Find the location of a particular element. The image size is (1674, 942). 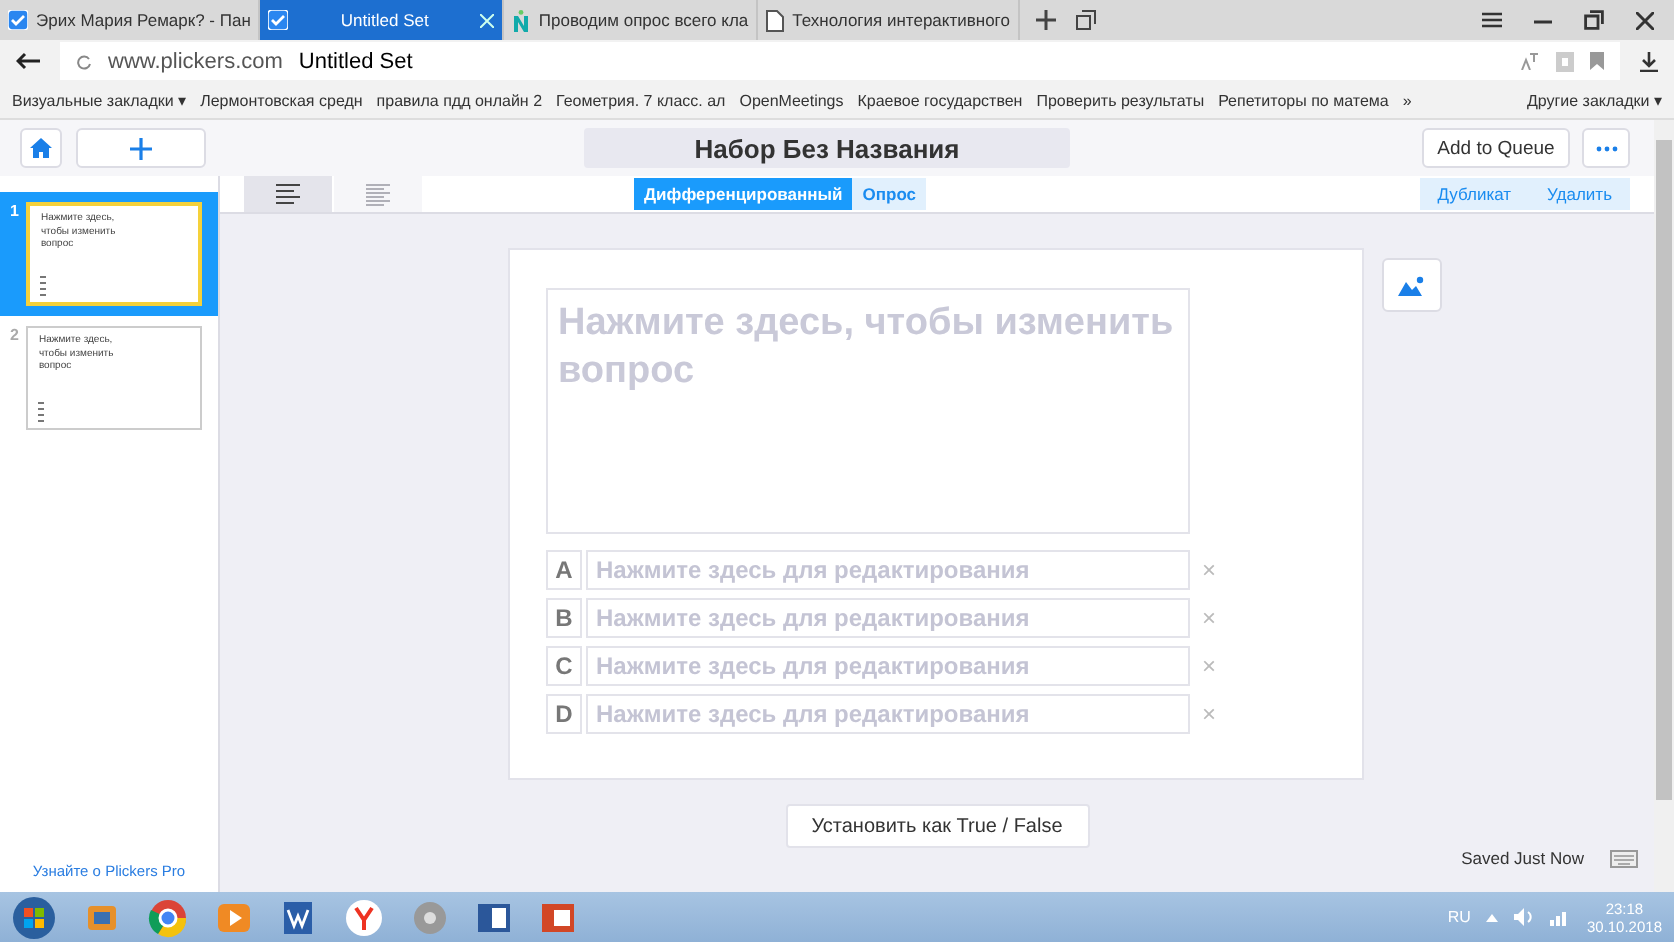

reload-icon is located at coordinates (84, 61).